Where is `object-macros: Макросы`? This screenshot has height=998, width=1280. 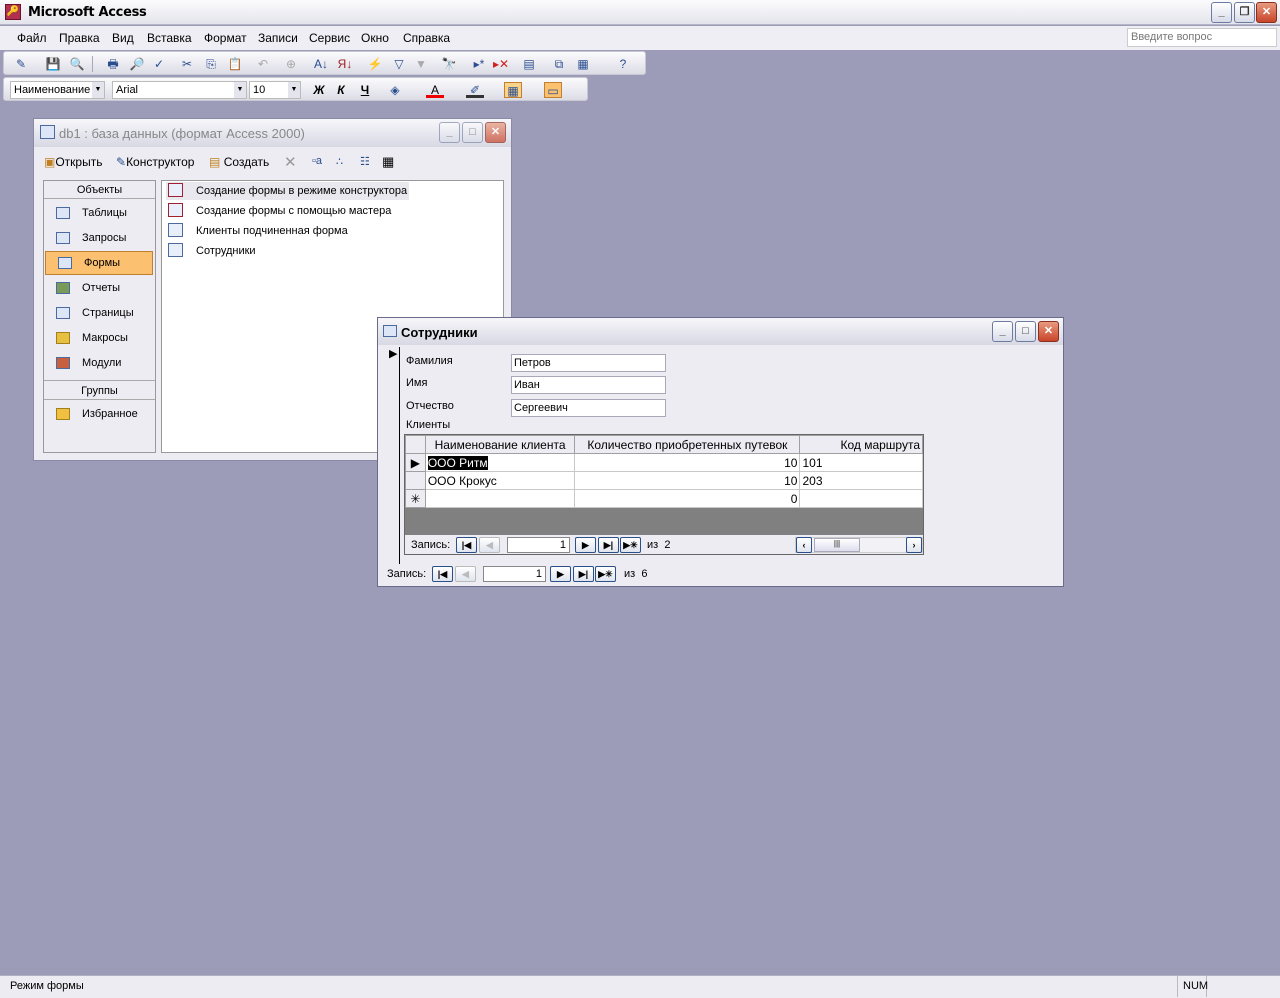
object-macros: Макросы is located at coordinates (99, 339).